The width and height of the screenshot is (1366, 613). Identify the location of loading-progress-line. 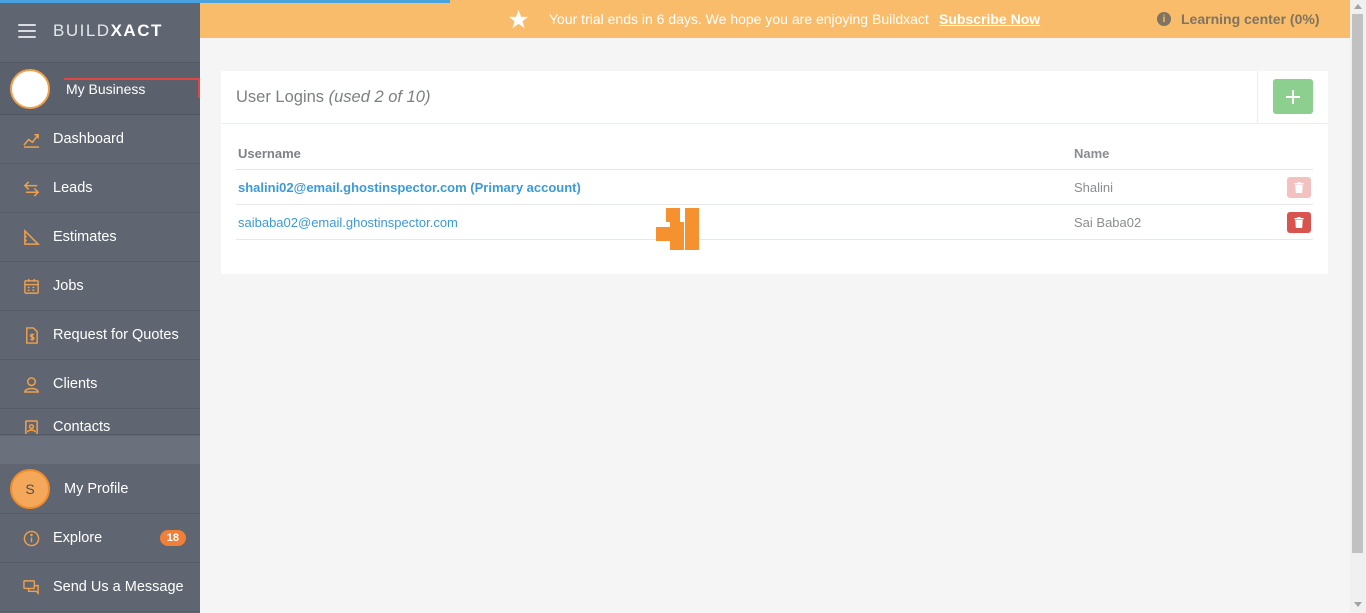
(225, 1).